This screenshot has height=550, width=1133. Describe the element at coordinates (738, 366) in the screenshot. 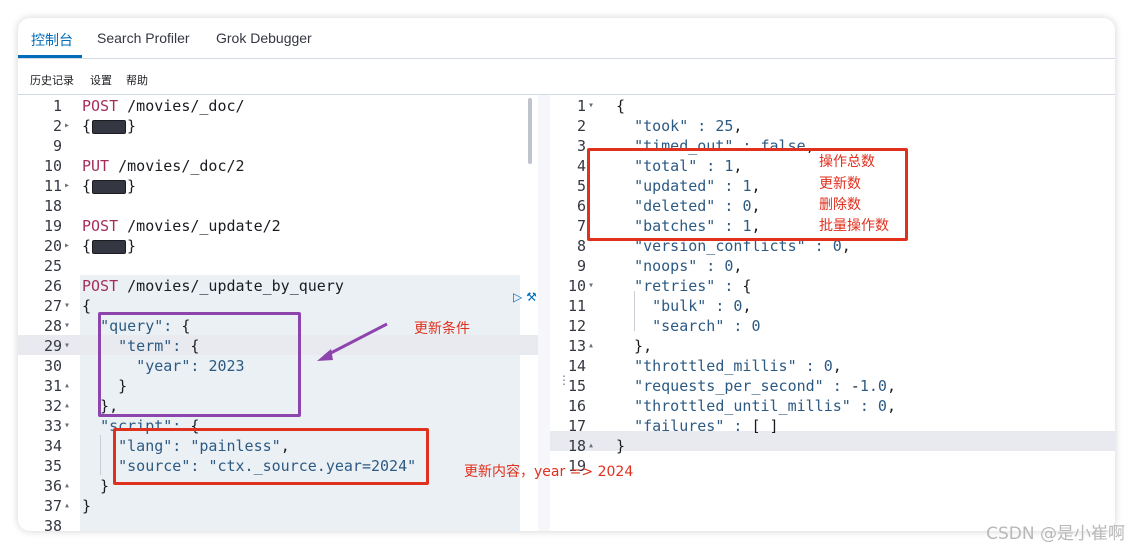

I see `code-text: "throttled_millis" : 0,` at that location.